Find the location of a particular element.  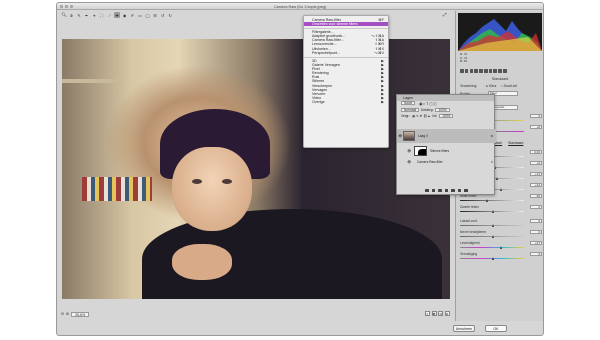

smart-filters-row: 👁︎ Slimme filters is located at coordinates (446, 151).